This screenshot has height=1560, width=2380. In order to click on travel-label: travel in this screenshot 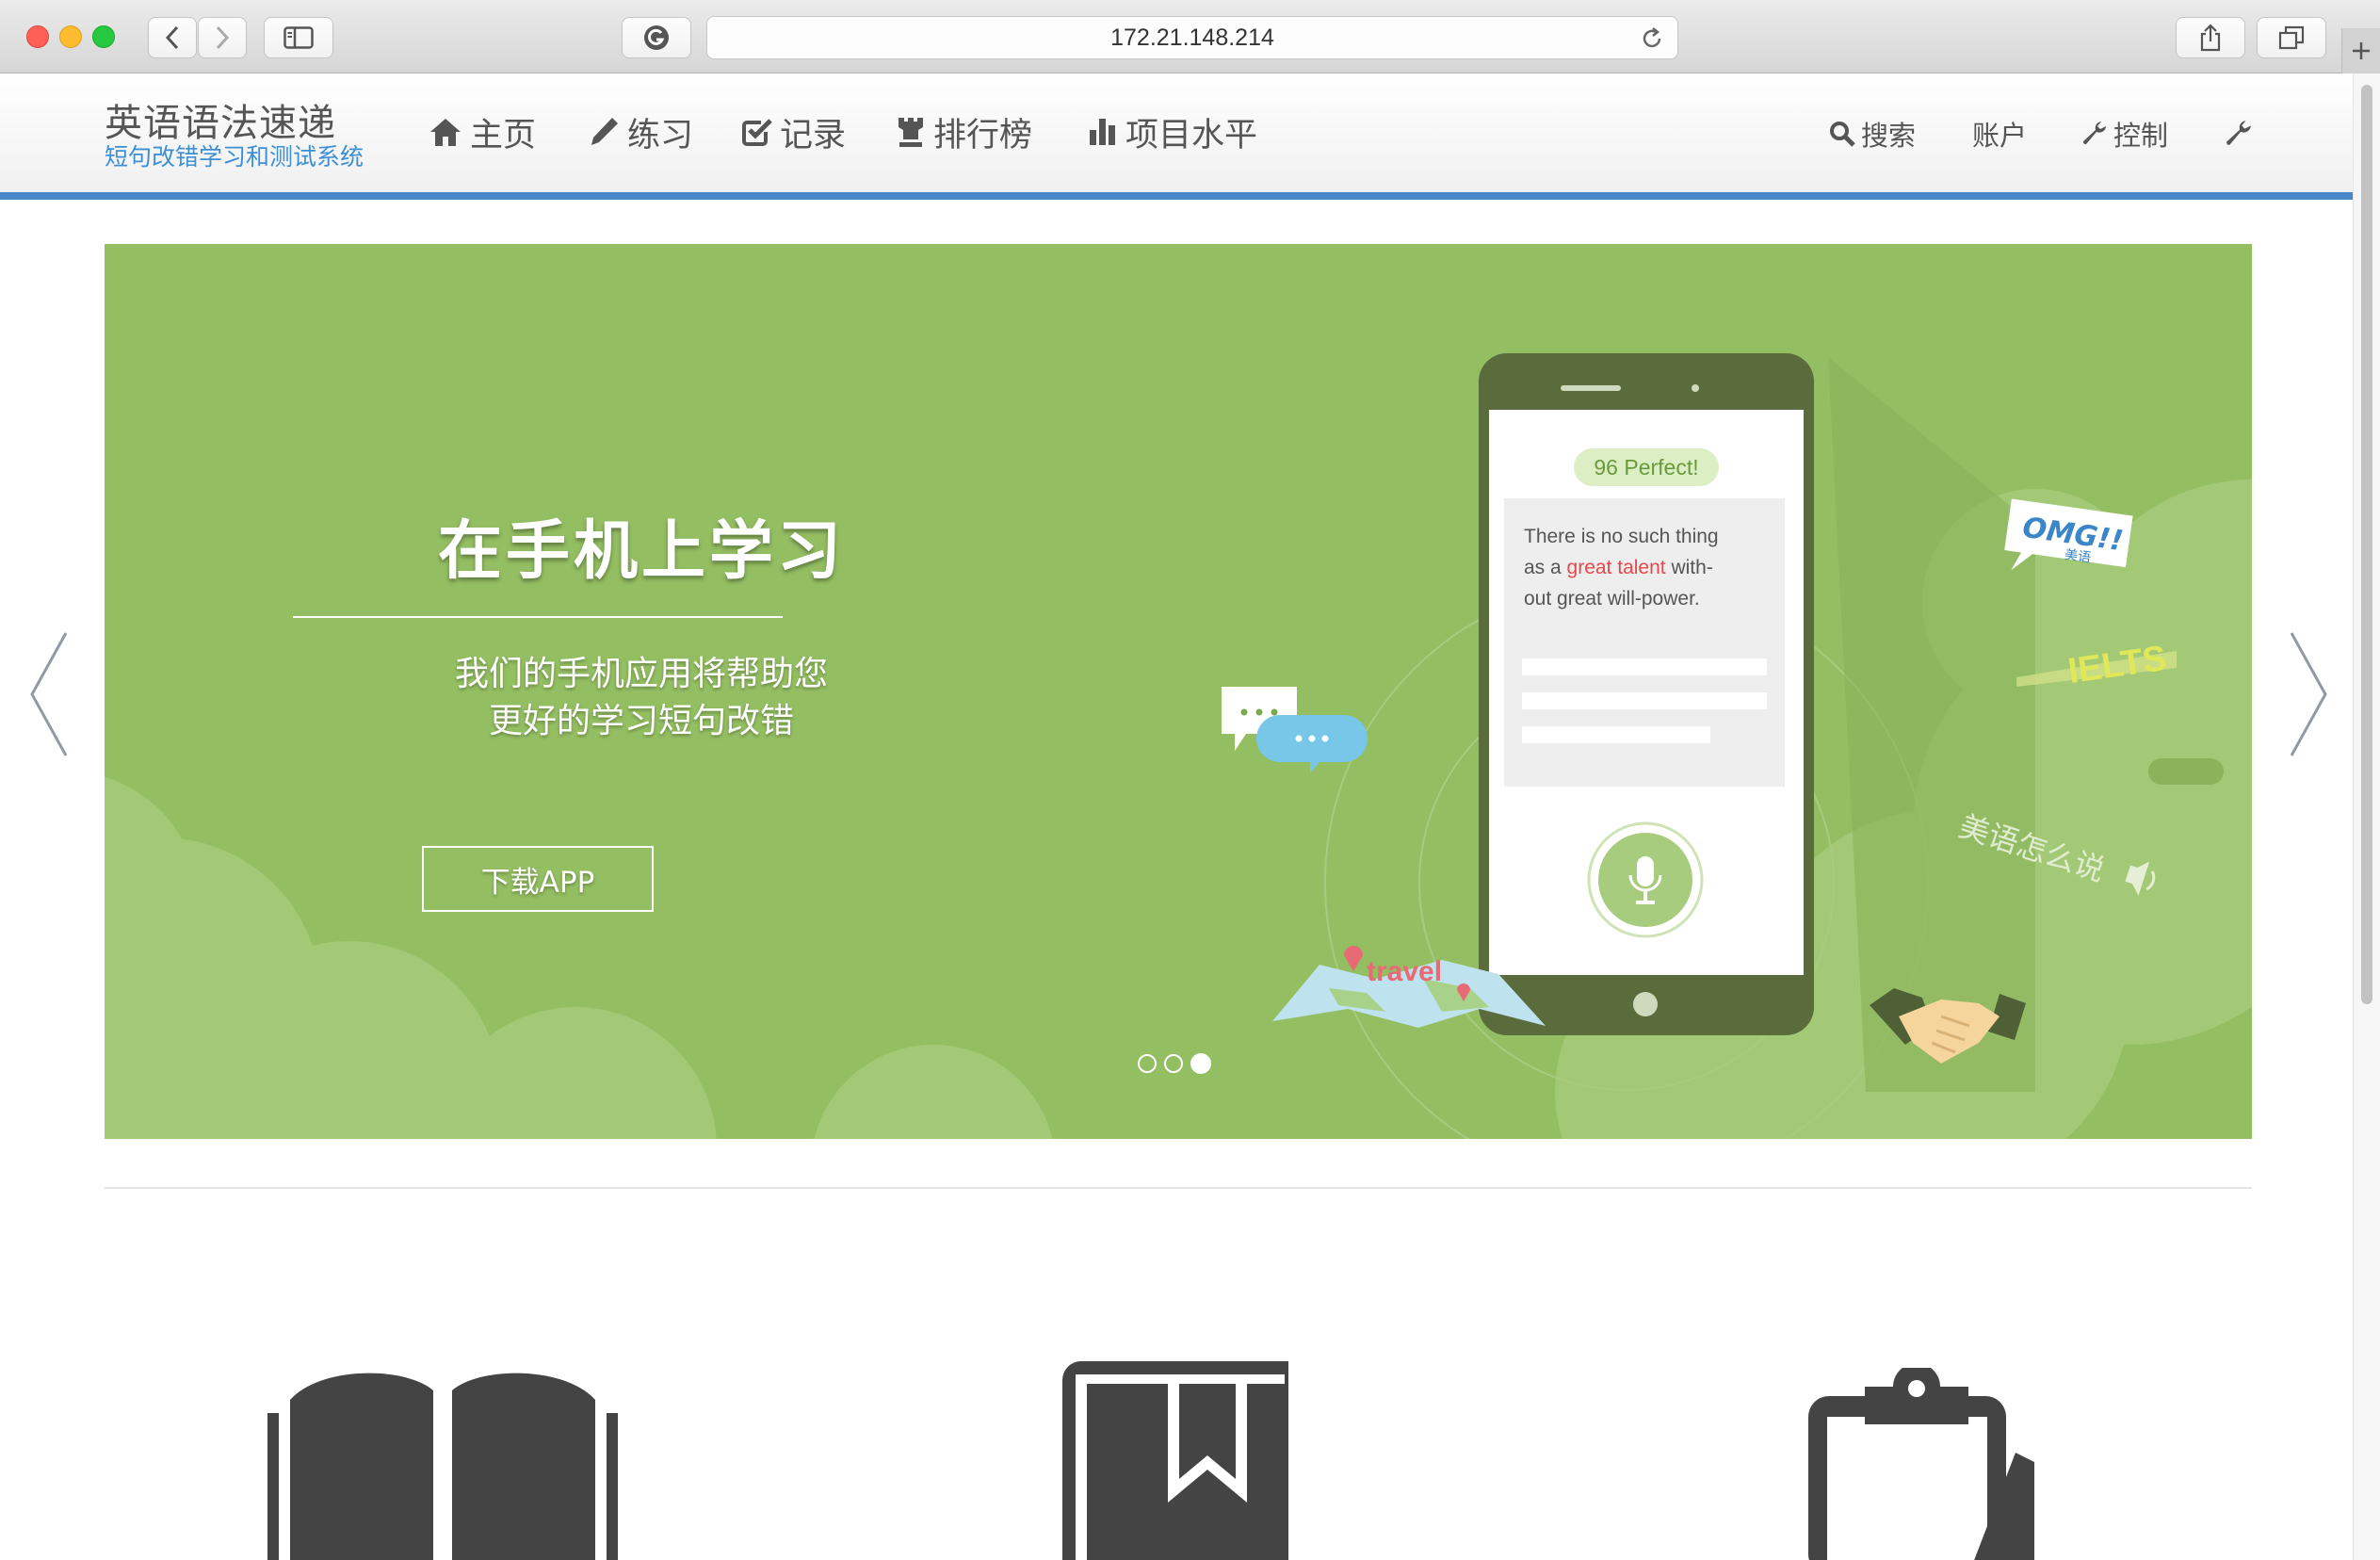, I will do `click(1404, 971)`.